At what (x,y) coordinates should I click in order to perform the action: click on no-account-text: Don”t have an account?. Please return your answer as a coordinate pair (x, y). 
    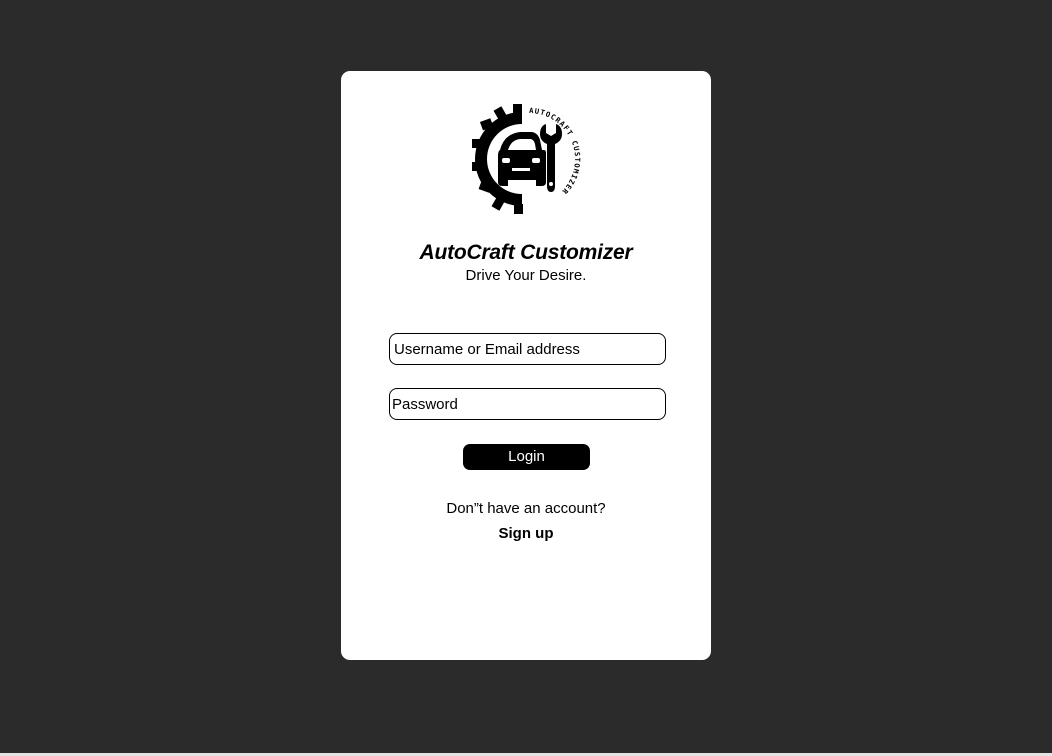
    Looking at the image, I should click on (526, 508).